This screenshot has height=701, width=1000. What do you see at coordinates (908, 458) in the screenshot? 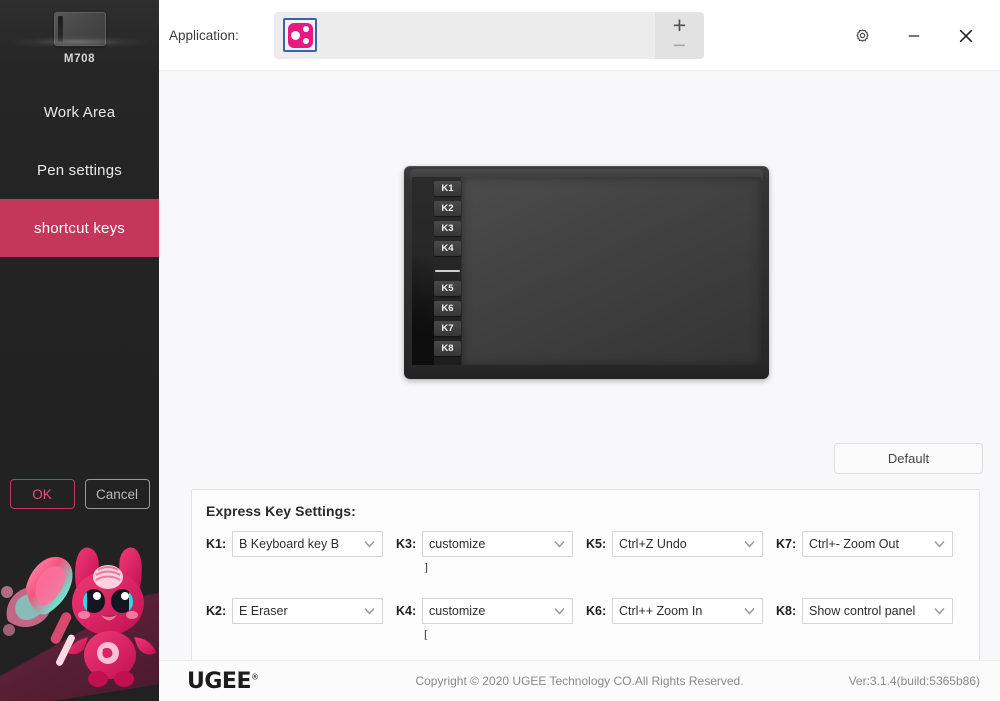
I see `default-button: Default` at bounding box center [908, 458].